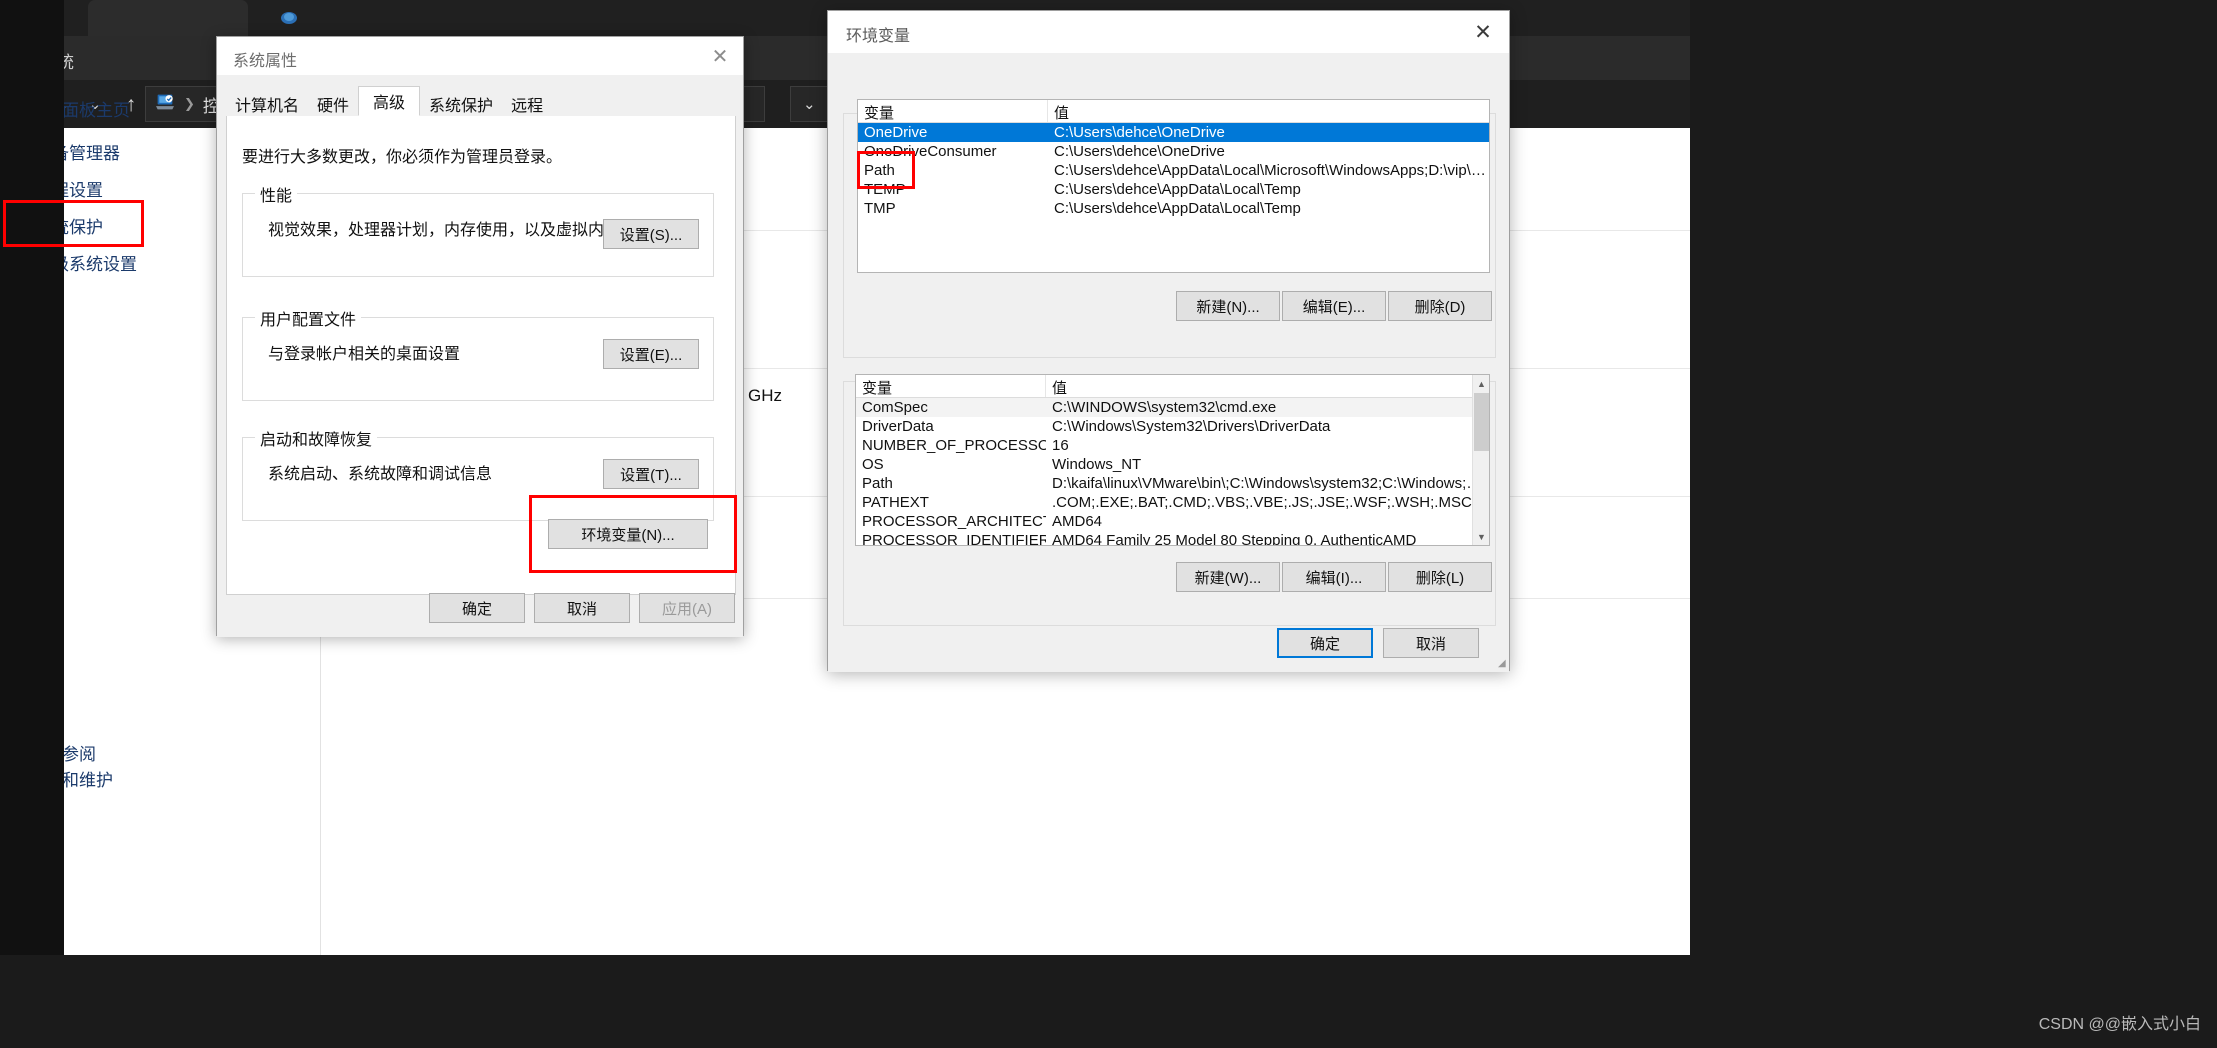 Image resolution: width=2217 pixels, height=1048 pixels. Describe the element at coordinates (2119, 1024) in the screenshot. I see `watermark: CSDN @@嵌入式小白` at that location.